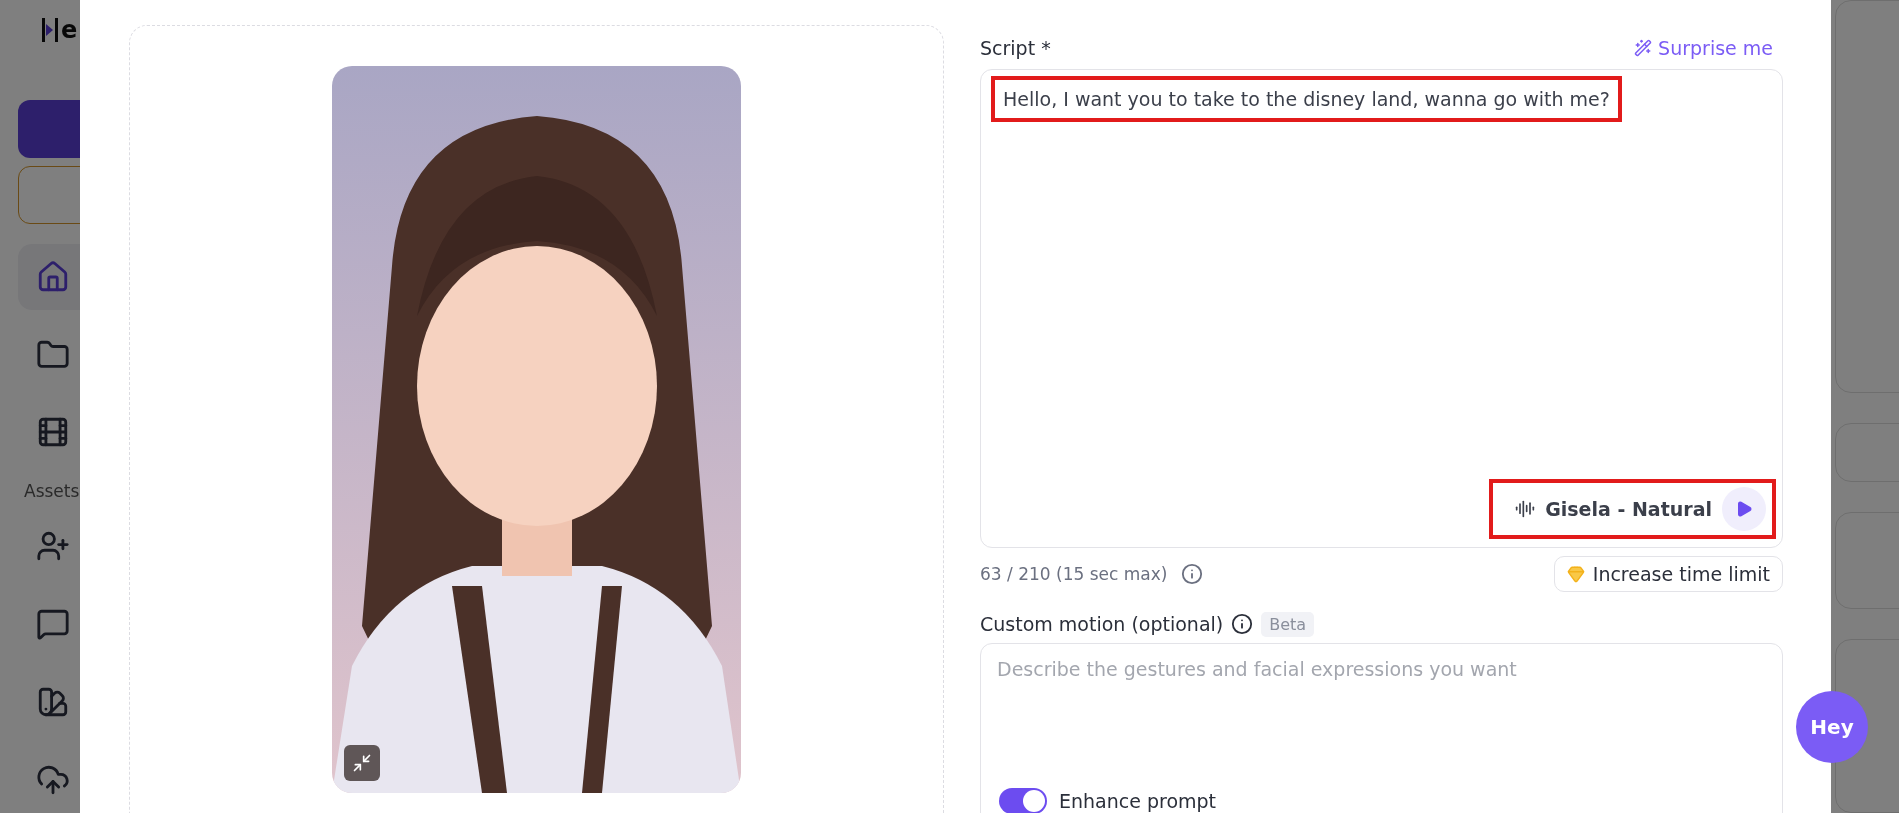  What do you see at coordinates (1102, 624) in the screenshot?
I see `motion-label: Custom motion (optional)` at bounding box center [1102, 624].